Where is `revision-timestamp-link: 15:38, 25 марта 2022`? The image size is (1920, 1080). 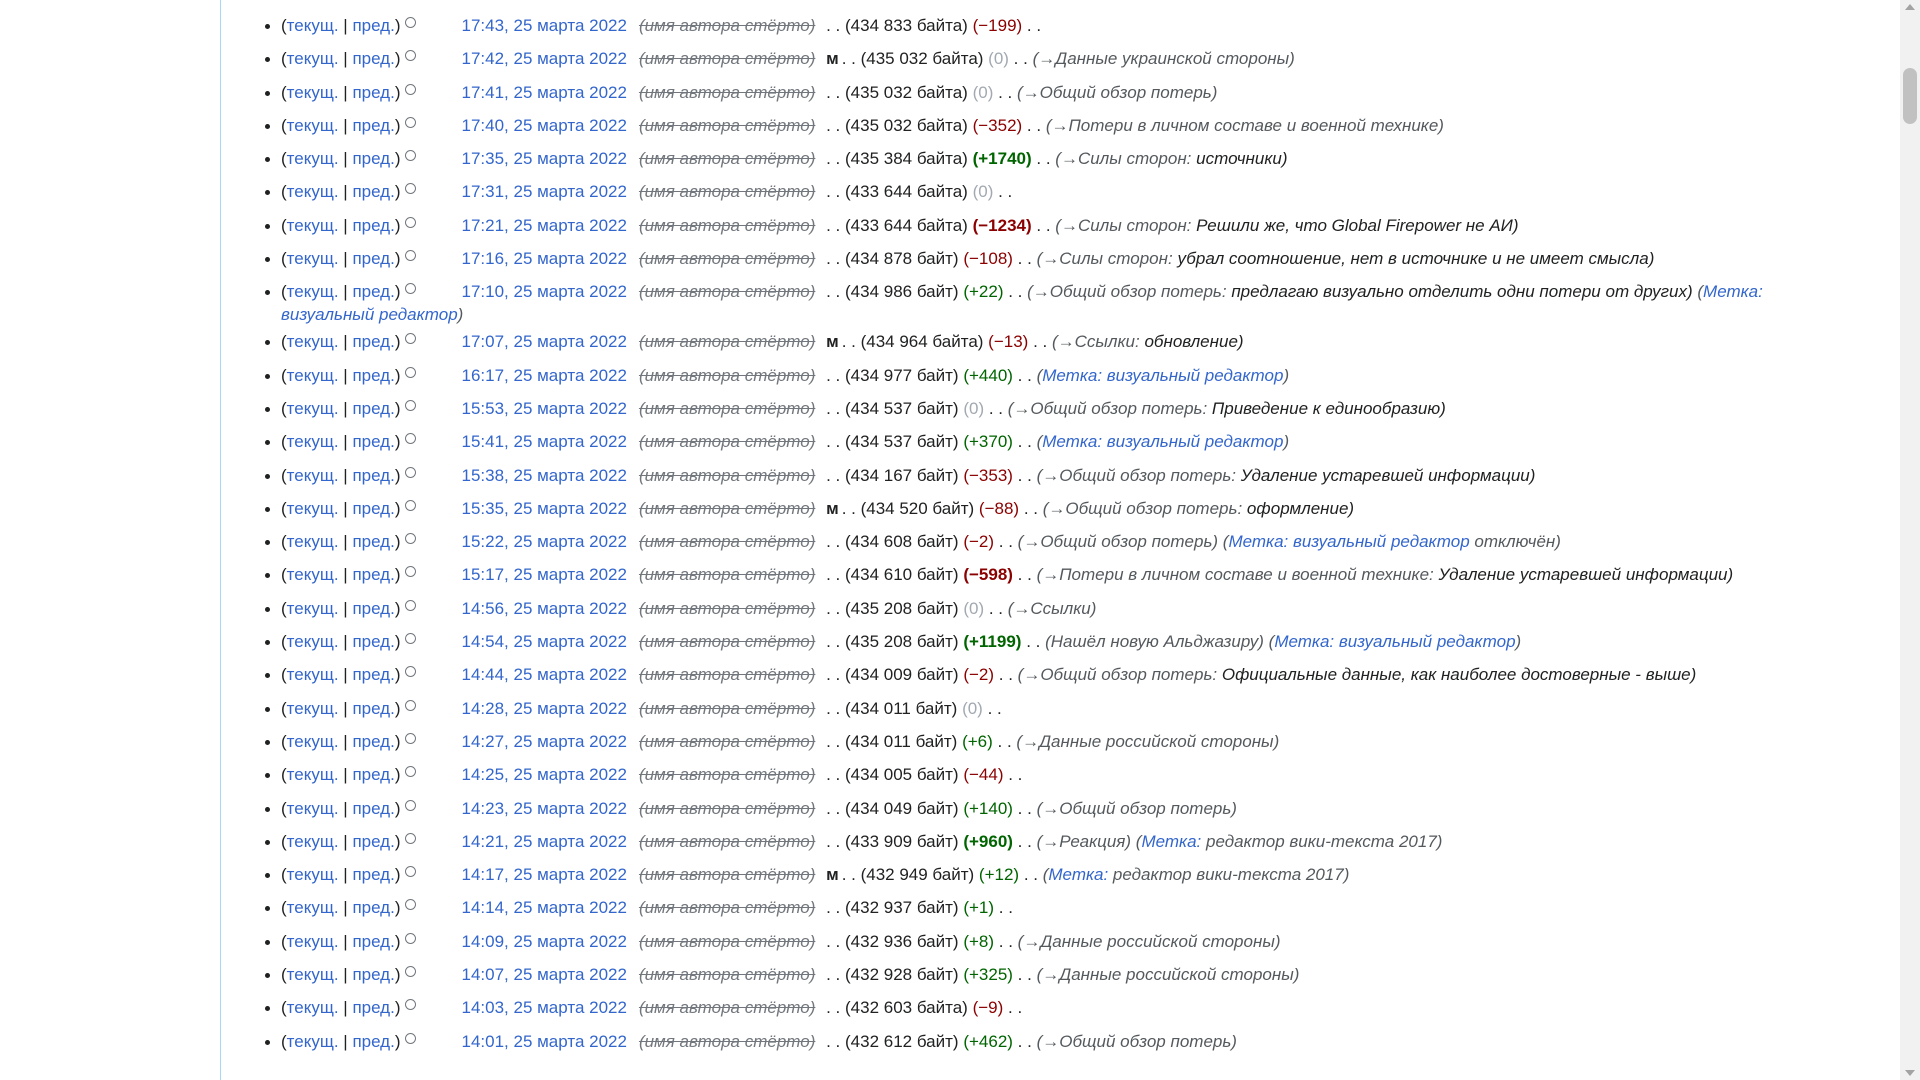 revision-timestamp-link: 15:38, 25 марта 2022 is located at coordinates (544, 475).